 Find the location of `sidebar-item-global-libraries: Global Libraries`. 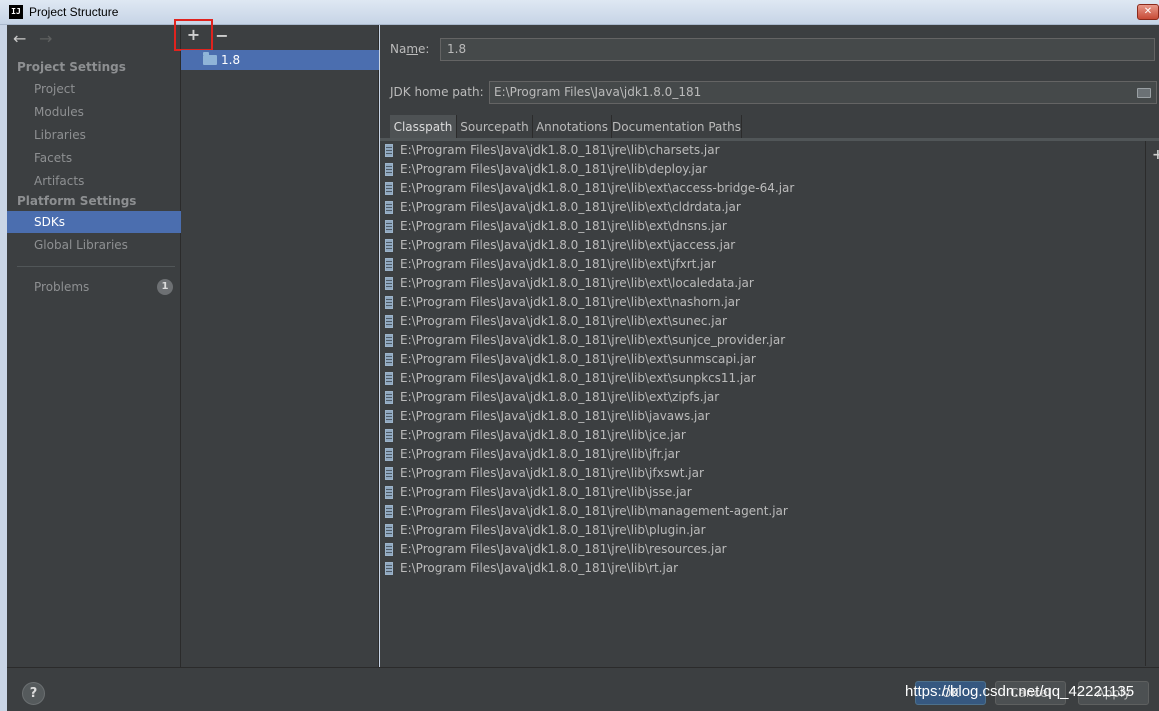

sidebar-item-global-libraries: Global Libraries is located at coordinates (94, 245).